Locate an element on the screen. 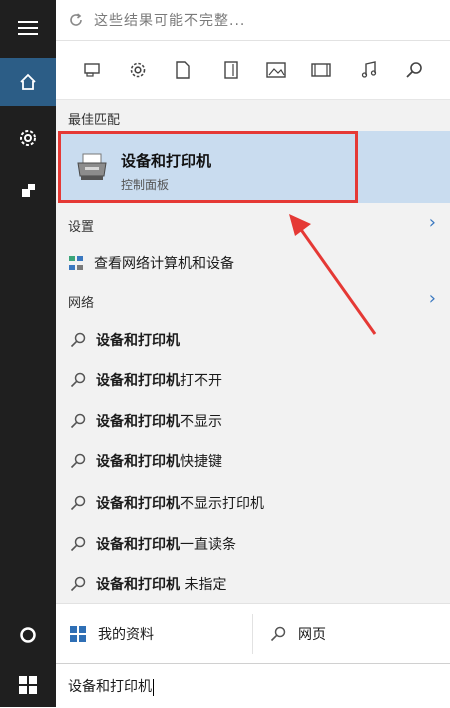  settings-button is located at coordinates (28, 138).